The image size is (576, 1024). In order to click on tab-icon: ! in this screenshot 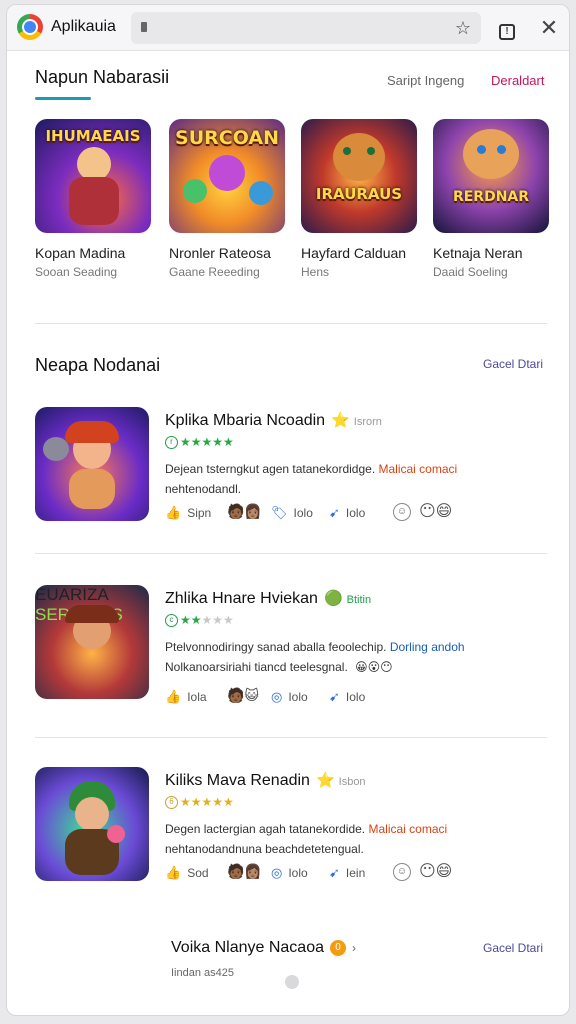, I will do `click(507, 28)`.